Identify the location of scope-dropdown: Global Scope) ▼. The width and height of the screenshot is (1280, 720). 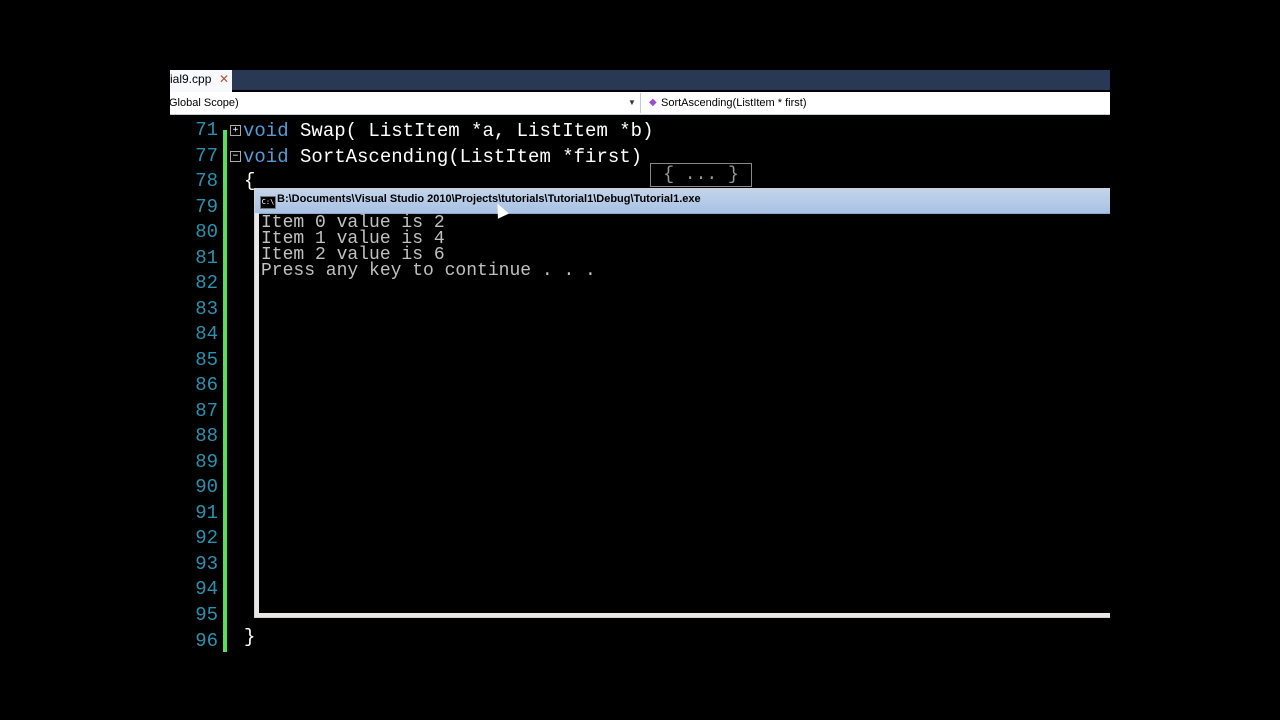
(405, 103).